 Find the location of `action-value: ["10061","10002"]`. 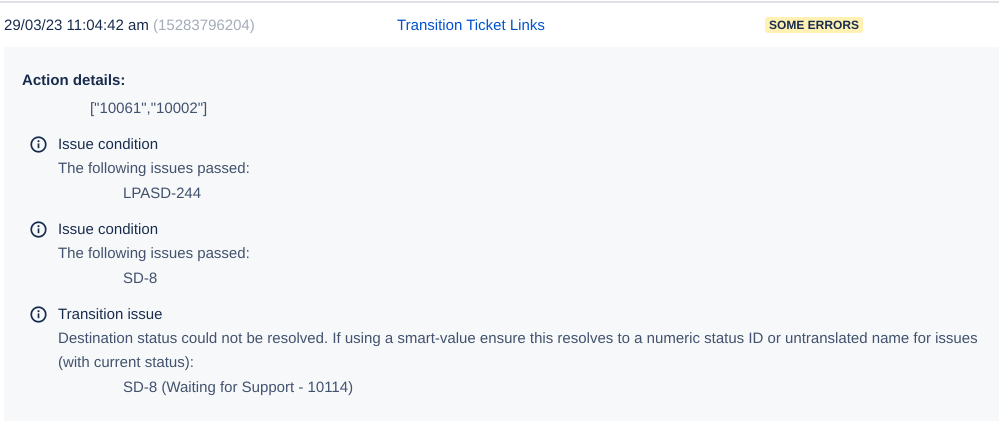

action-value: ["10061","10002"] is located at coordinates (148, 109).